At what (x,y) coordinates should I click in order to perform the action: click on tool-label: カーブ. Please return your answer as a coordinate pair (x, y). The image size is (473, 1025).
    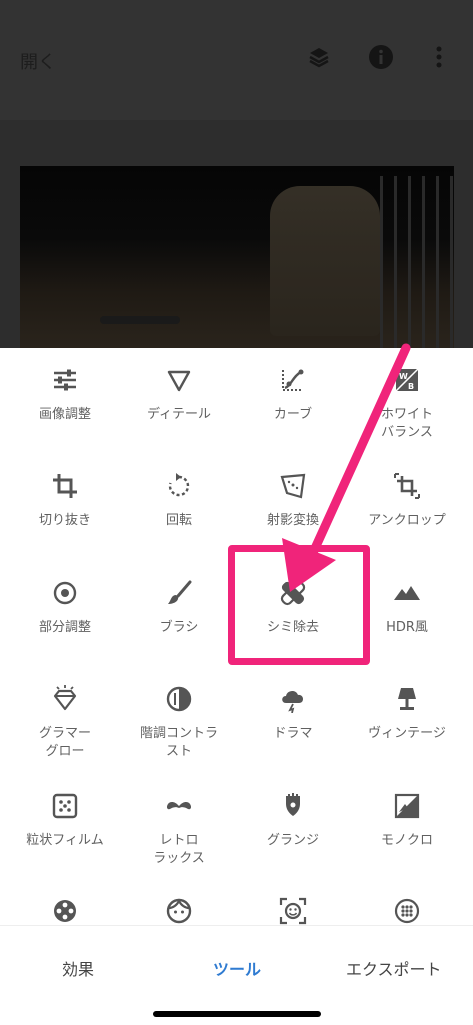
    Looking at the image, I should click on (293, 414).